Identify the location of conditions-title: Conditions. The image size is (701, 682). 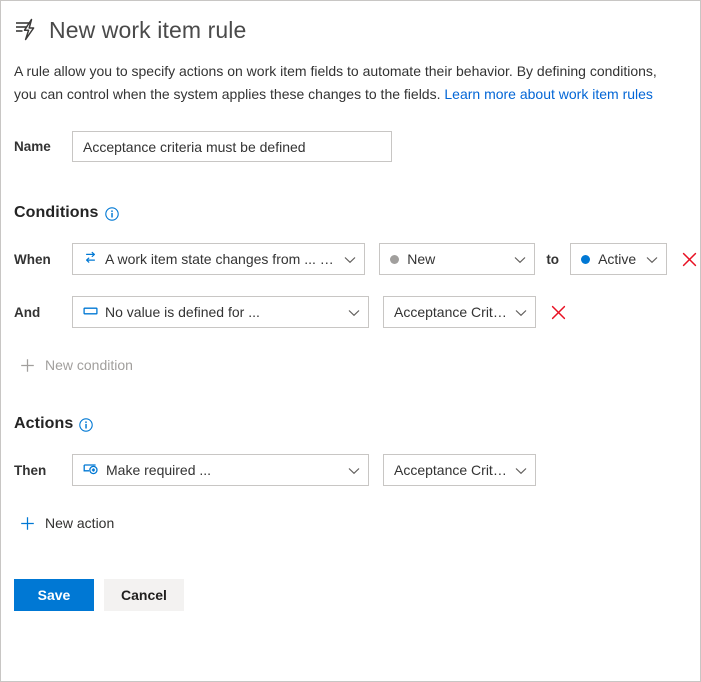
(56, 212).